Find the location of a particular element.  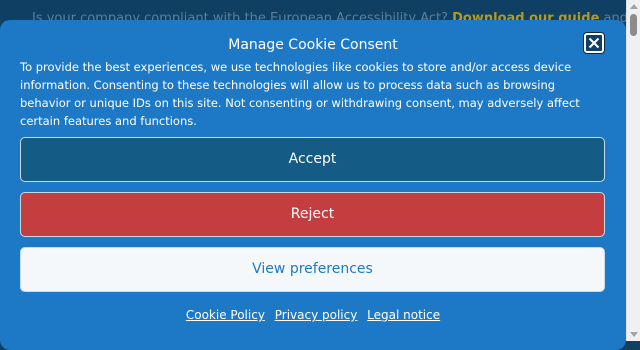

close-icon is located at coordinates (594, 43).